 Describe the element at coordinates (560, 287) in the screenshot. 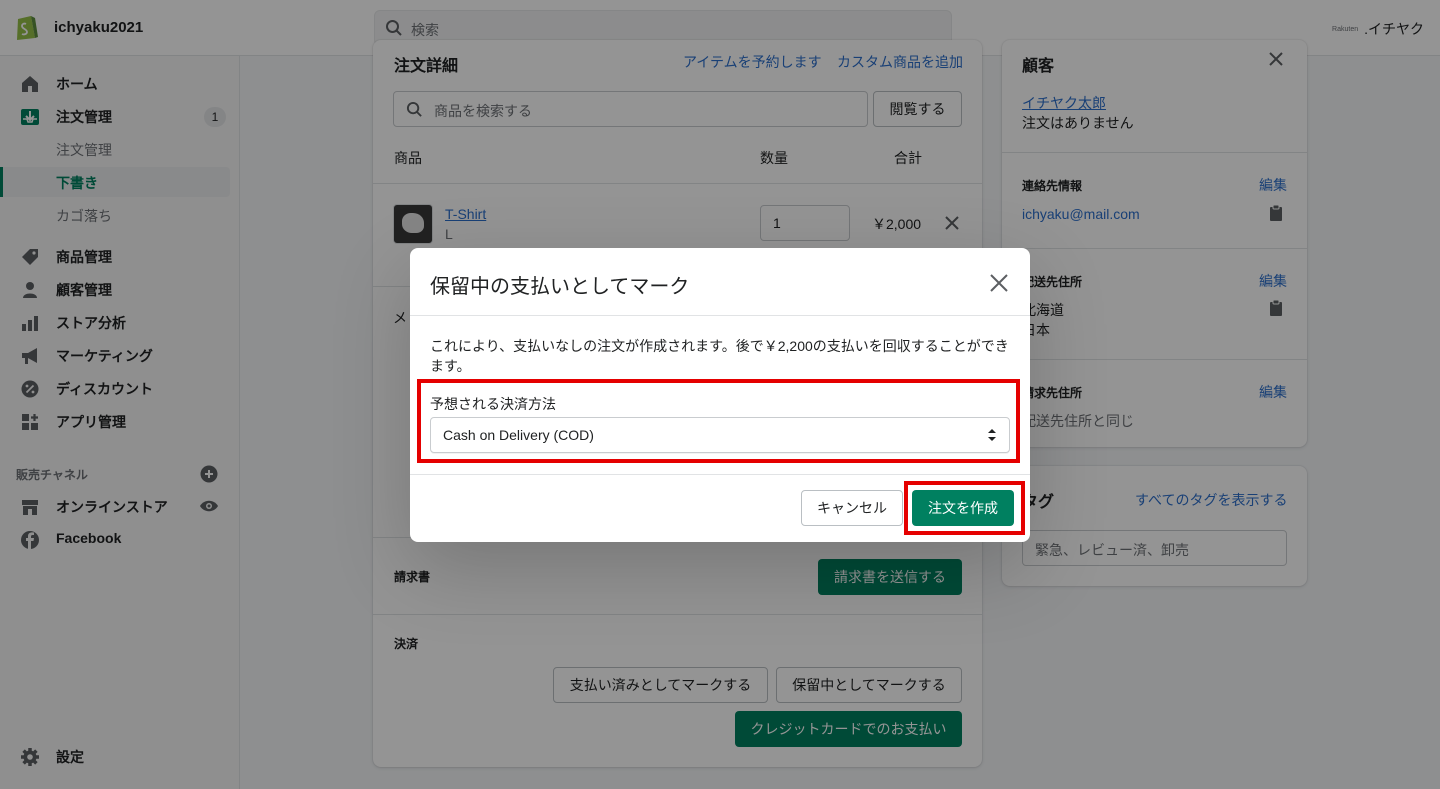

I see `modal-title: 保留中の支払いとしてマーク` at that location.